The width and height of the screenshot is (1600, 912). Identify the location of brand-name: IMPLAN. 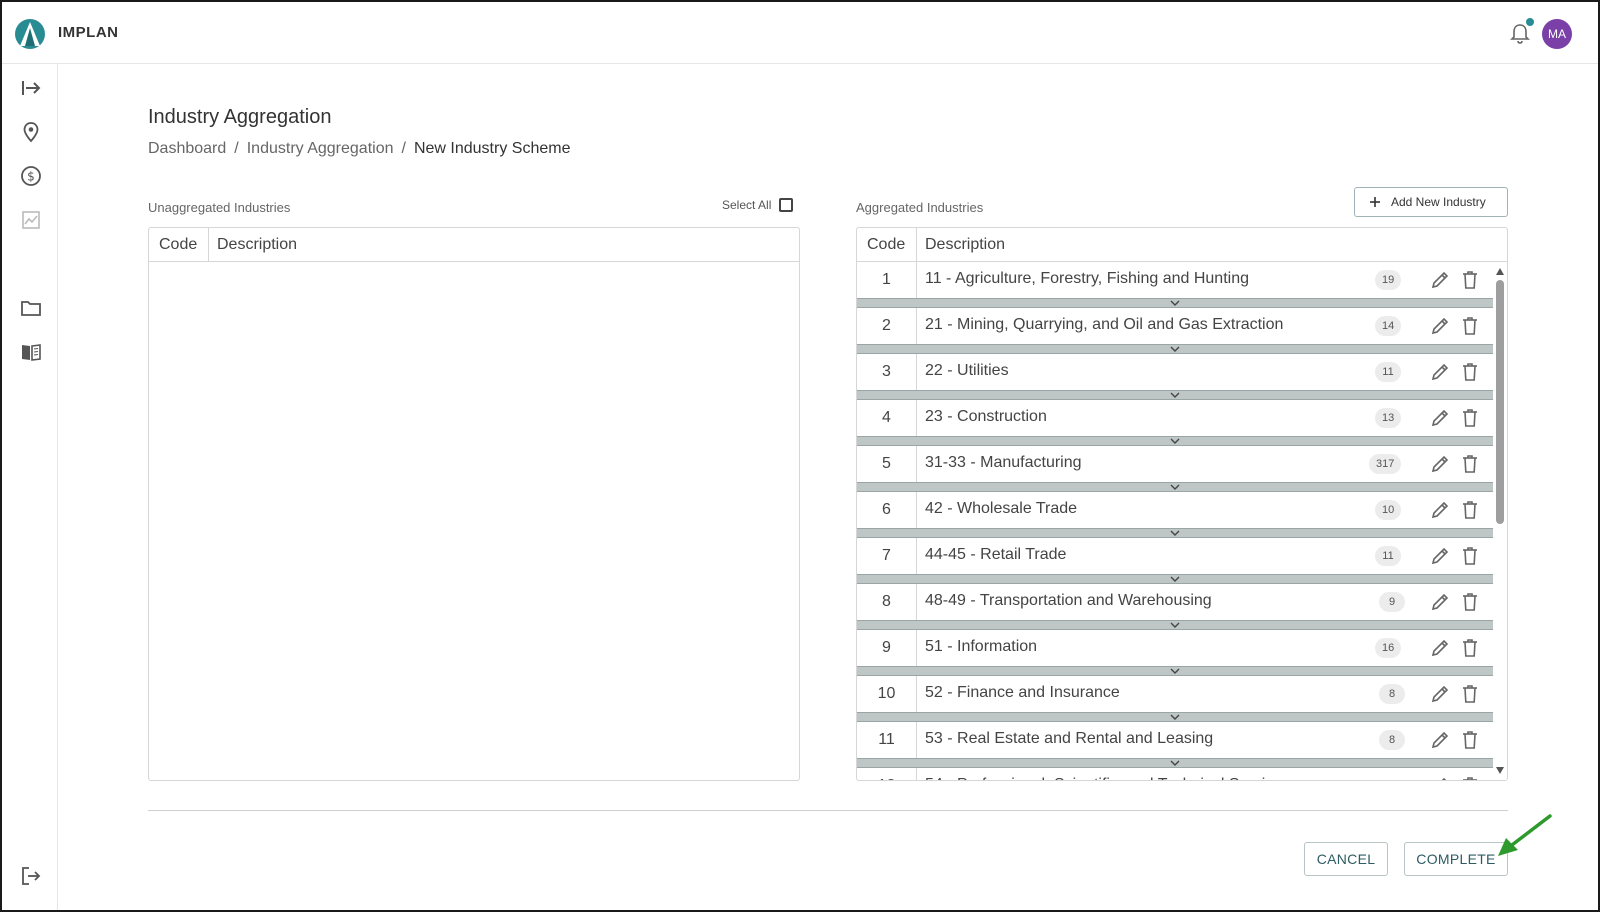
(88, 32).